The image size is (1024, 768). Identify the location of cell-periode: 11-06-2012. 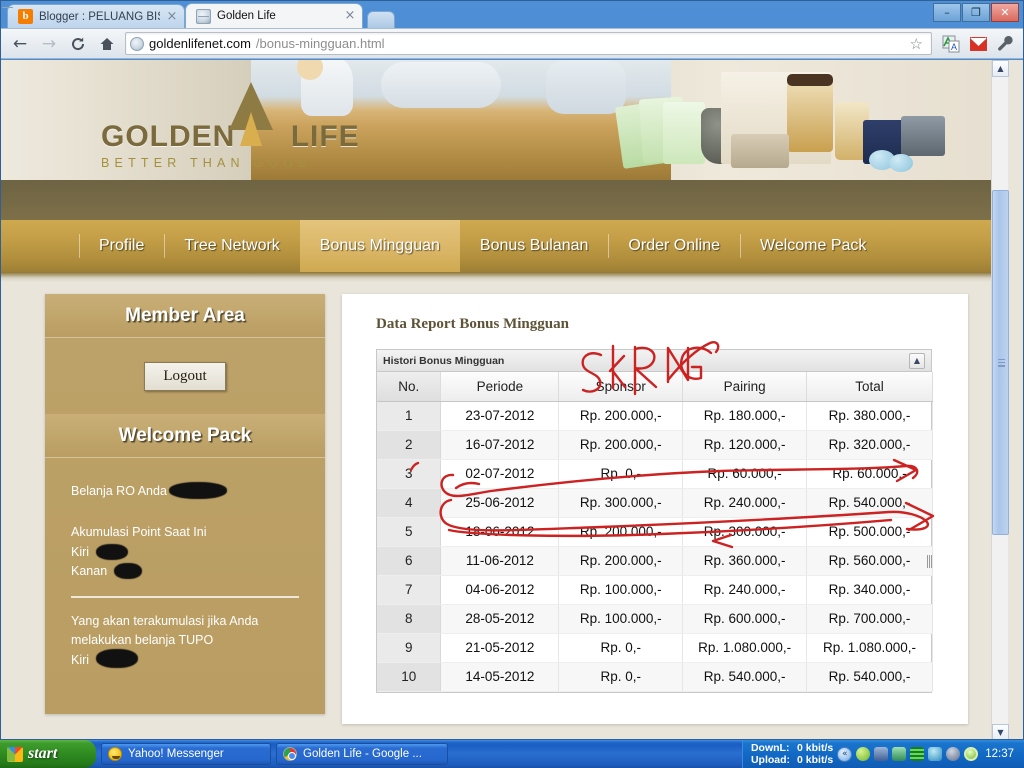
(500, 561).